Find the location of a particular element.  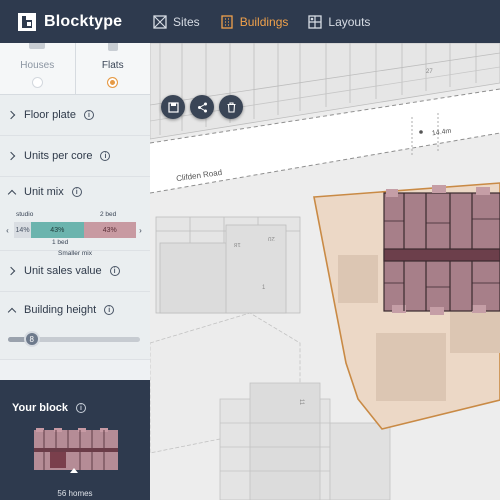

plot-number: 1 is located at coordinates (264, 288).